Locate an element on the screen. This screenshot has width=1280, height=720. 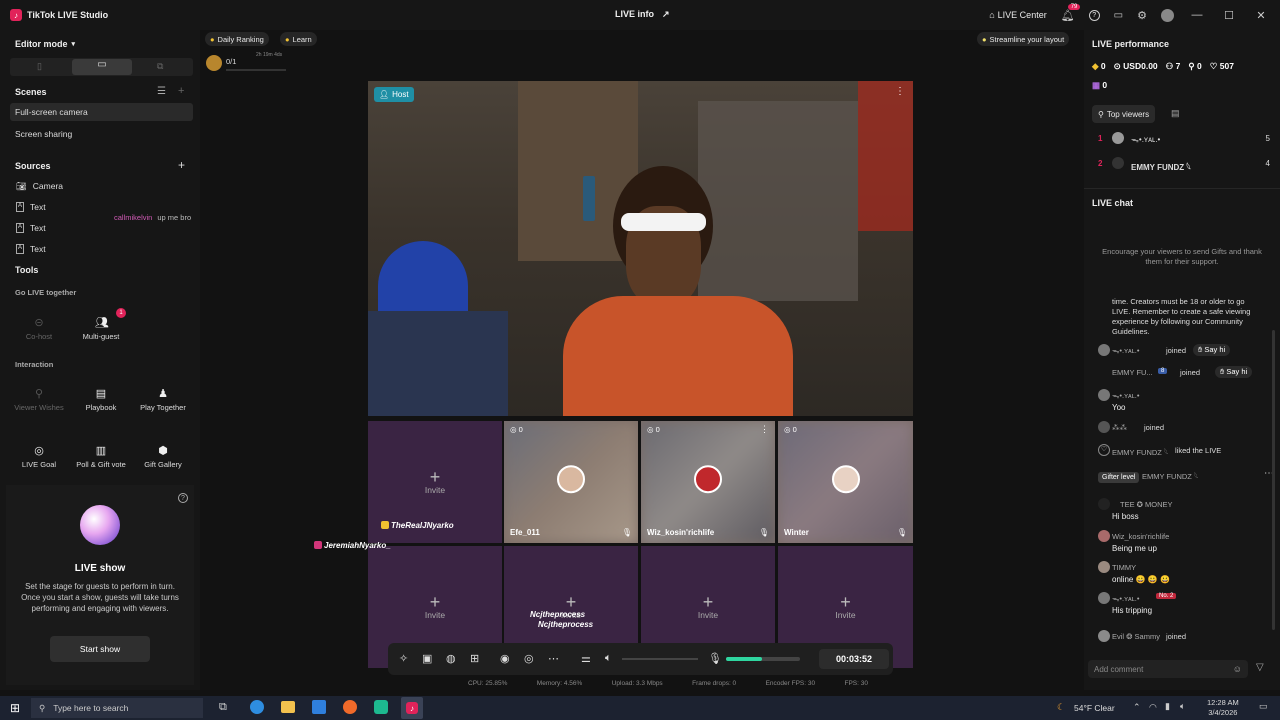
learn-button: ● Learn is located at coordinates (298, 39).